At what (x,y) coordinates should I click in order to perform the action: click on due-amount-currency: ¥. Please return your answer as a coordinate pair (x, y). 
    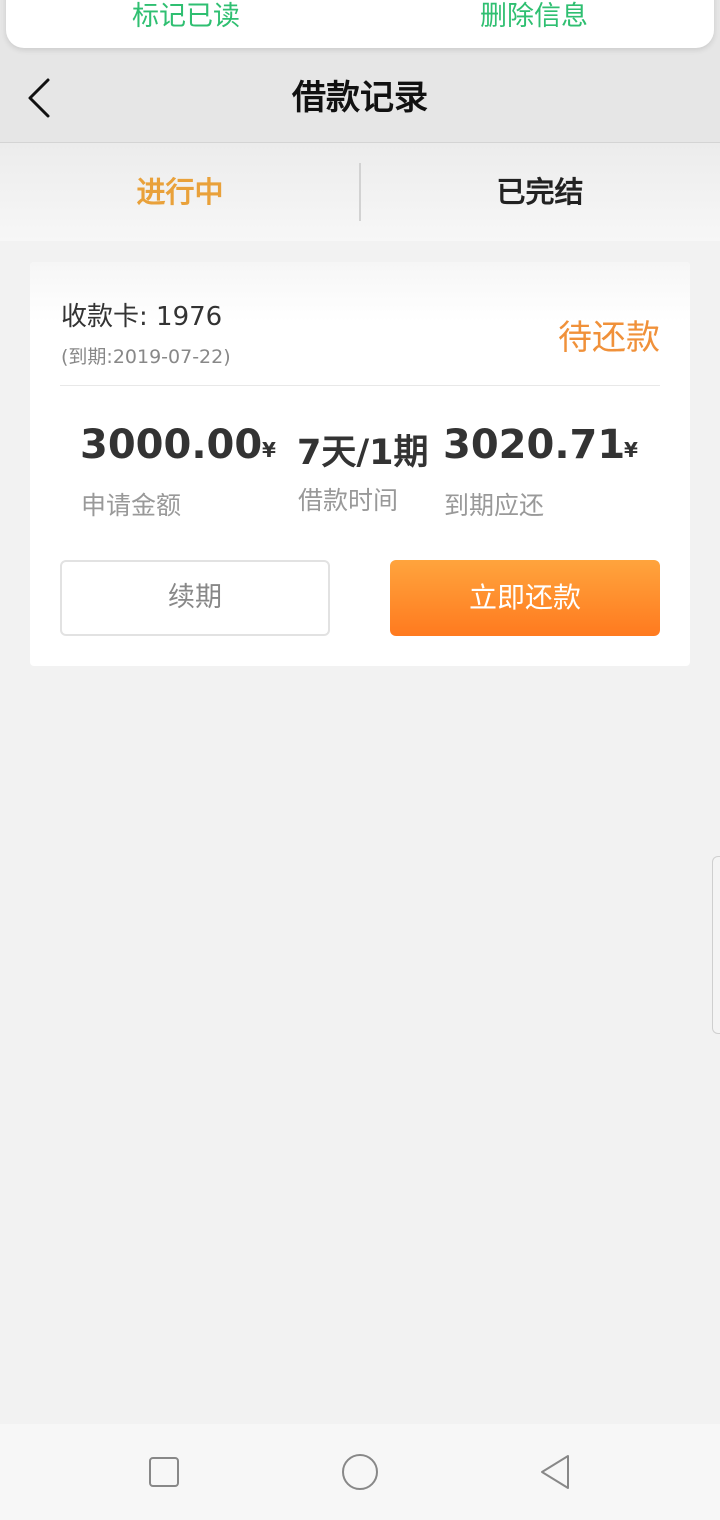
    Looking at the image, I should click on (631, 450).